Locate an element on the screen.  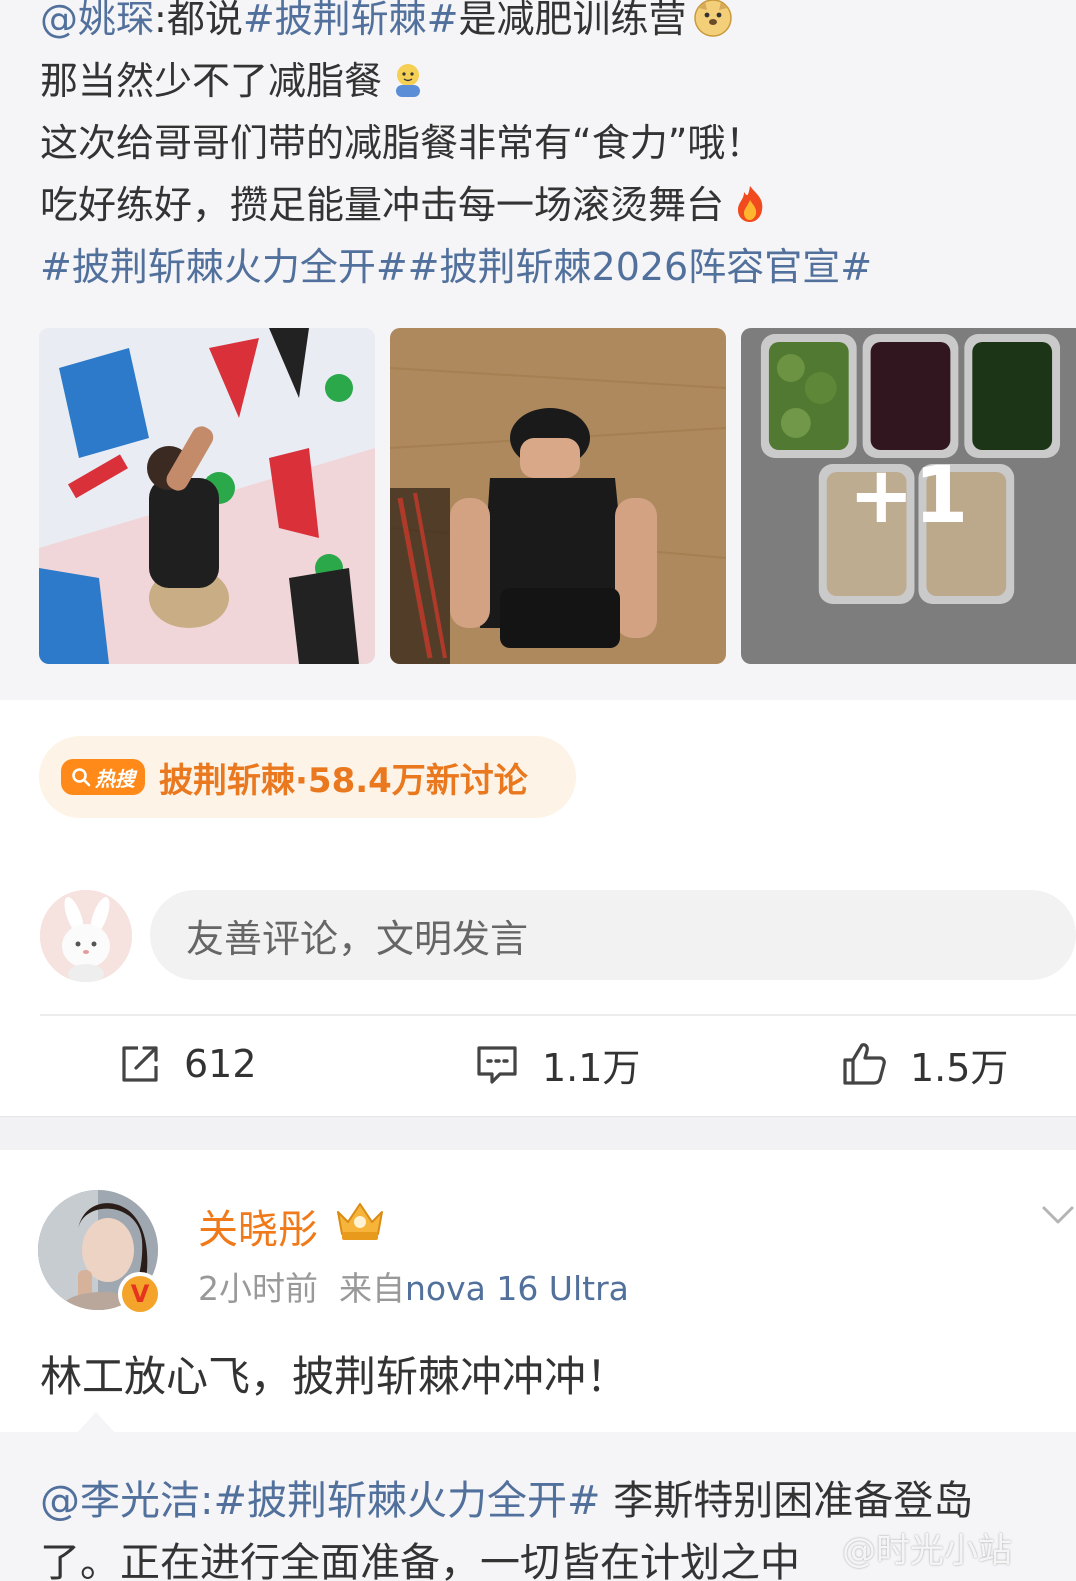
feed-separator is located at coordinates (538, 1133).